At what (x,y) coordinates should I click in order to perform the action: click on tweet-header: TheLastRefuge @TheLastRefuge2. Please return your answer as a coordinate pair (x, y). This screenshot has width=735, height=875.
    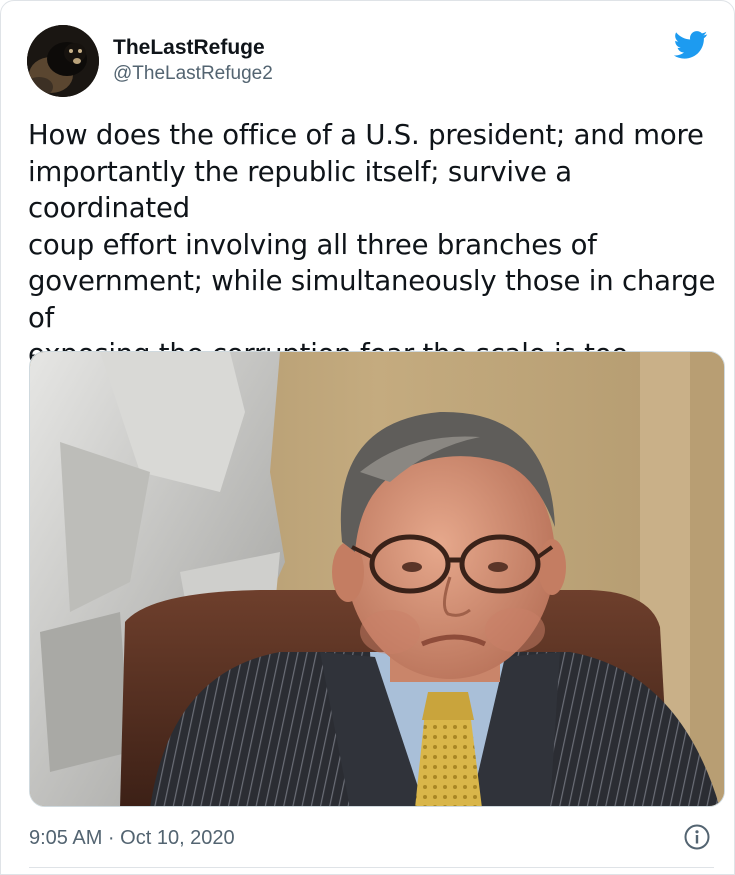
    Looking at the image, I should click on (370, 62).